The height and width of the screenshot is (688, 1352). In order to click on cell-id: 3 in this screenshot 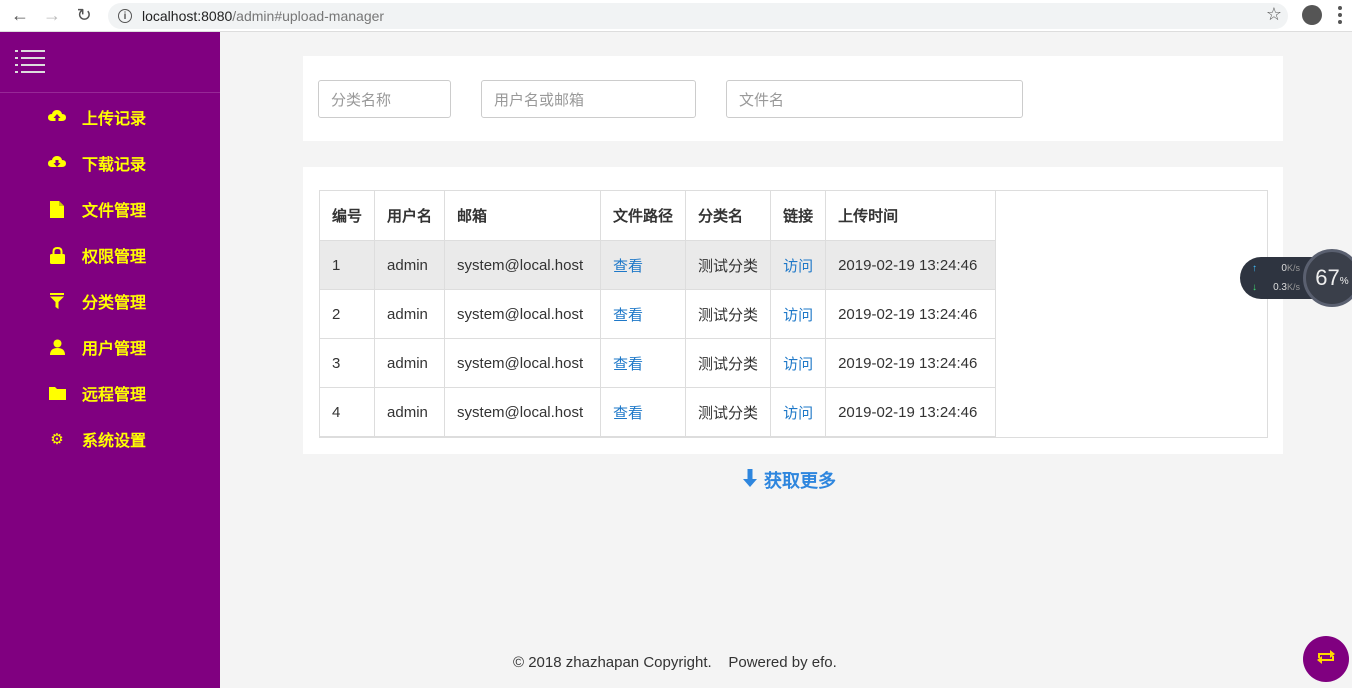, I will do `click(347, 363)`.